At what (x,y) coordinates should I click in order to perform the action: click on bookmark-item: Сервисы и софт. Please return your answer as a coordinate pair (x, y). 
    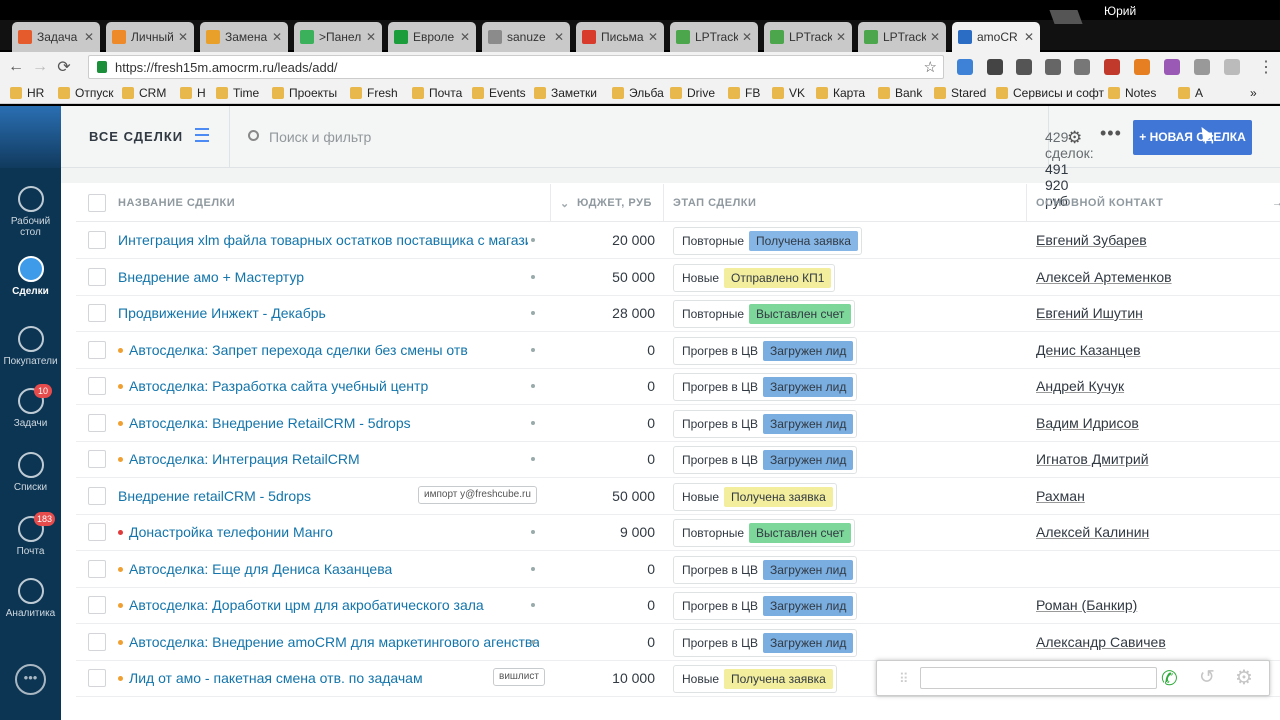
    Looking at the image, I should click on (1050, 93).